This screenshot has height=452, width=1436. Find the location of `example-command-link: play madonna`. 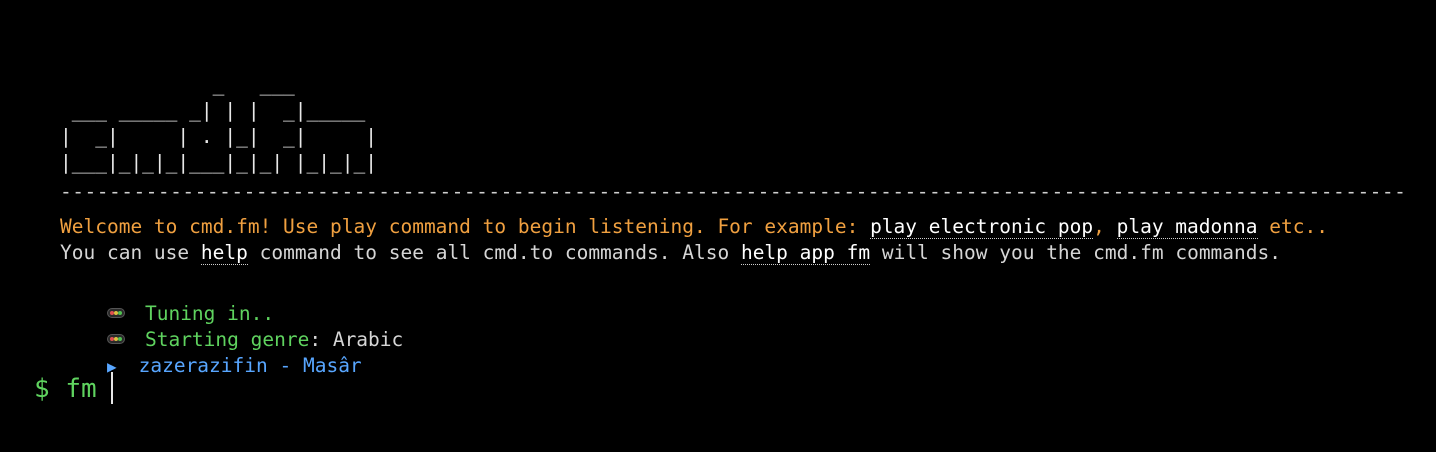

example-command-link: play madonna is located at coordinates (1187, 227).